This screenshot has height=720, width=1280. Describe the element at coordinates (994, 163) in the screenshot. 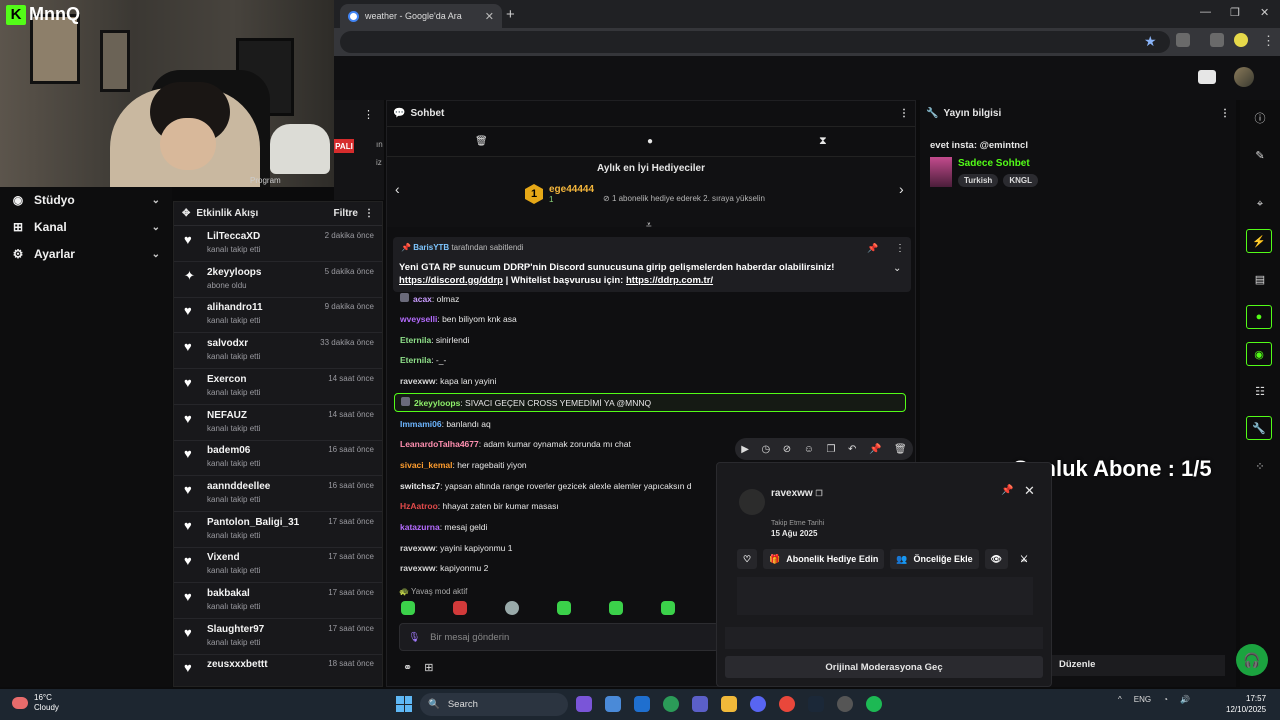

I see `stream-category: Sadece Sohbet` at that location.